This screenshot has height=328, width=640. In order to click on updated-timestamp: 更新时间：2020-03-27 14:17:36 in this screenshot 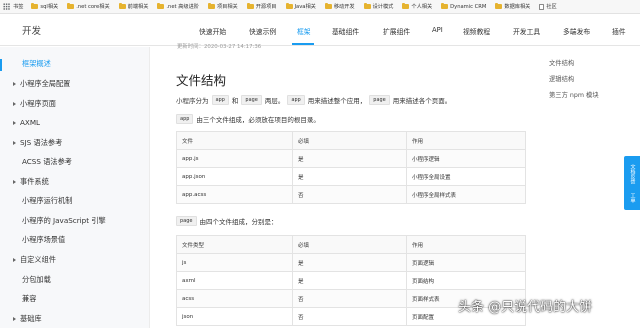, I will do `click(219, 47)`.